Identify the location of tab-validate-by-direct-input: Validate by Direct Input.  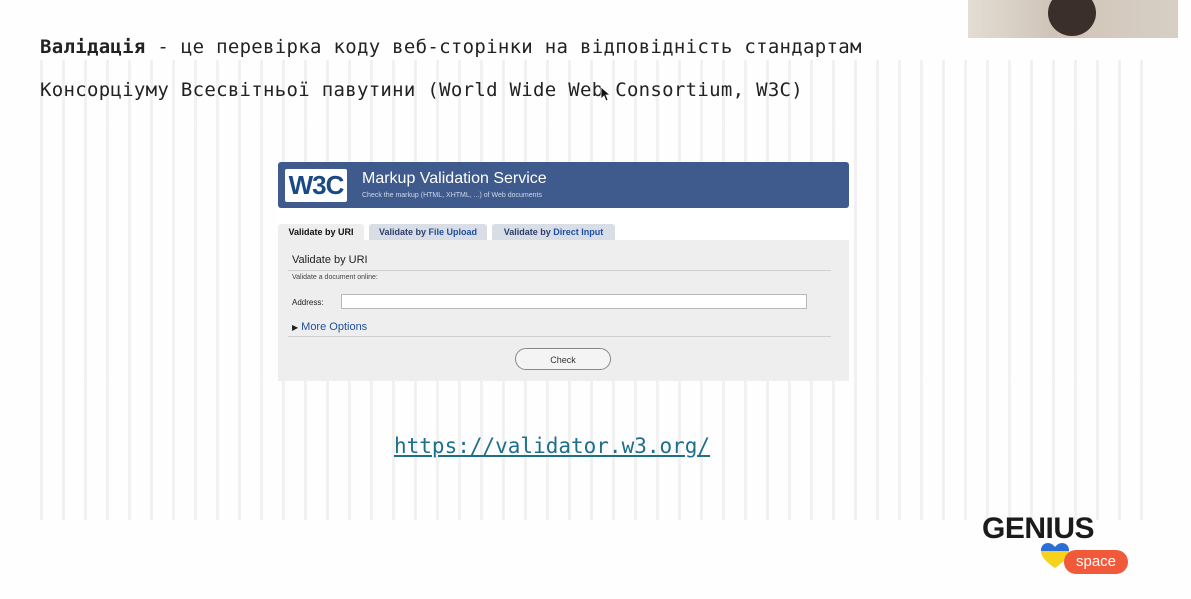
(553, 232).